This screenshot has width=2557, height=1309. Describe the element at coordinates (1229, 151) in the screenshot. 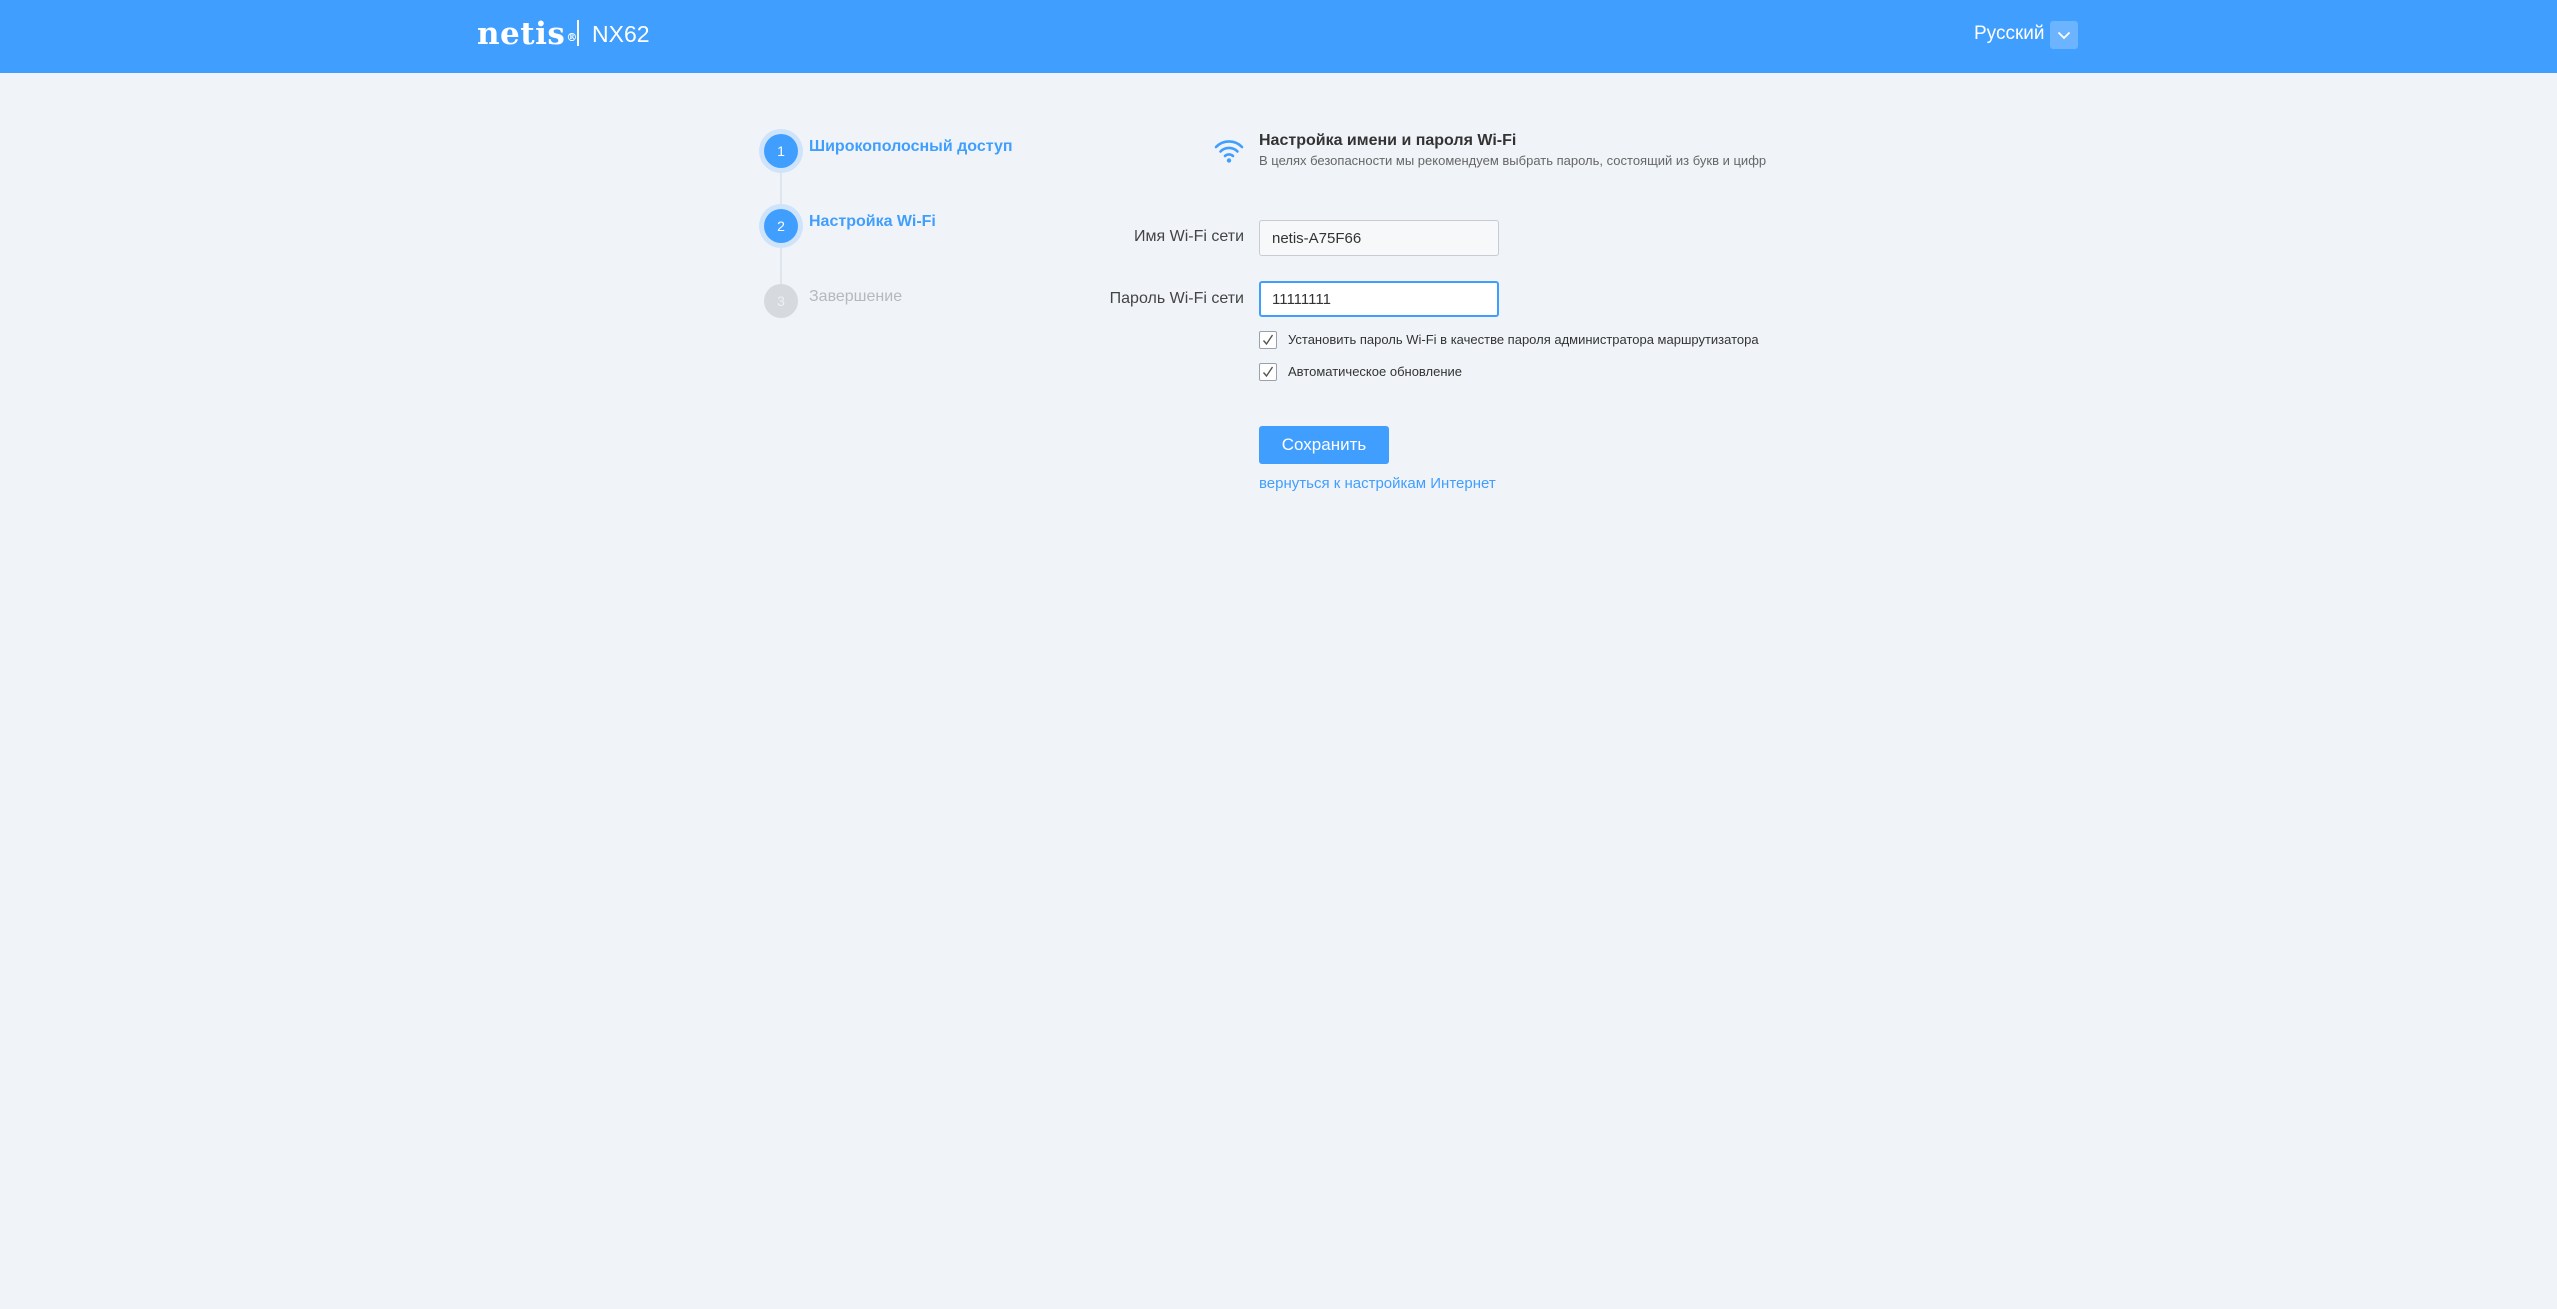

I see `wifi-icon` at that location.